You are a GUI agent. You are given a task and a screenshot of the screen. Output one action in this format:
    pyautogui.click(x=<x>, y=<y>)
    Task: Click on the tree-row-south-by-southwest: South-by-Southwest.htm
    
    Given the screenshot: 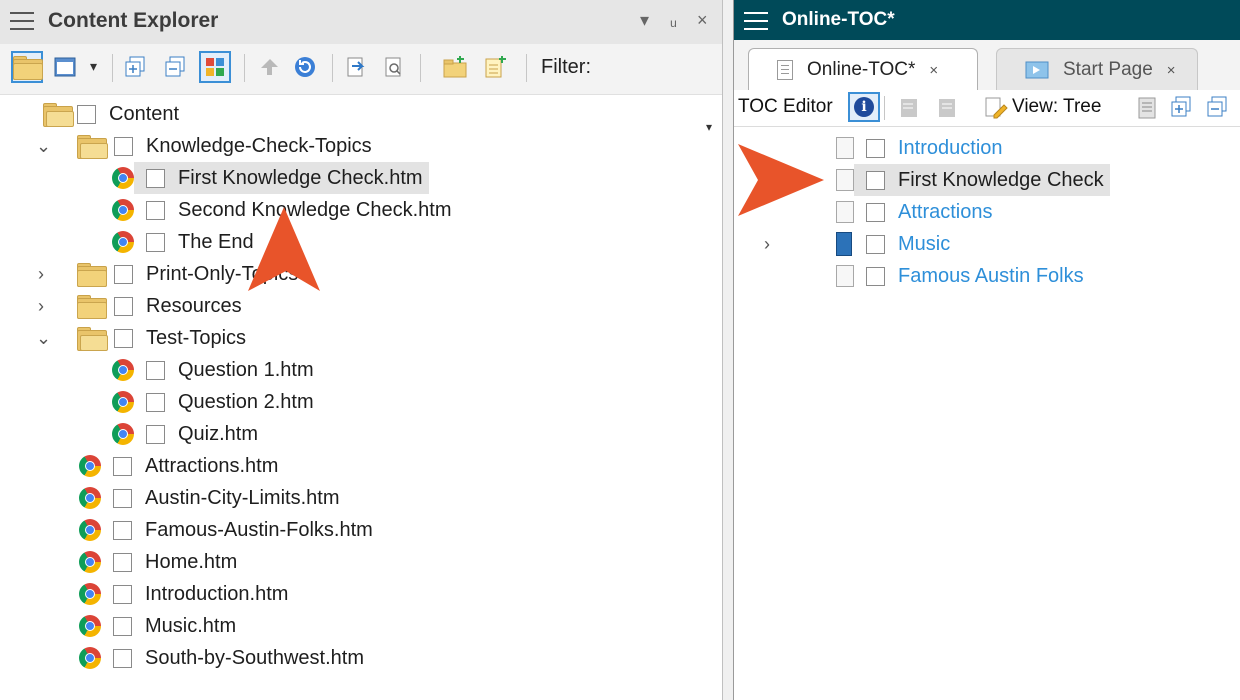 What is the action you would take?
    pyautogui.click(x=361, y=658)
    